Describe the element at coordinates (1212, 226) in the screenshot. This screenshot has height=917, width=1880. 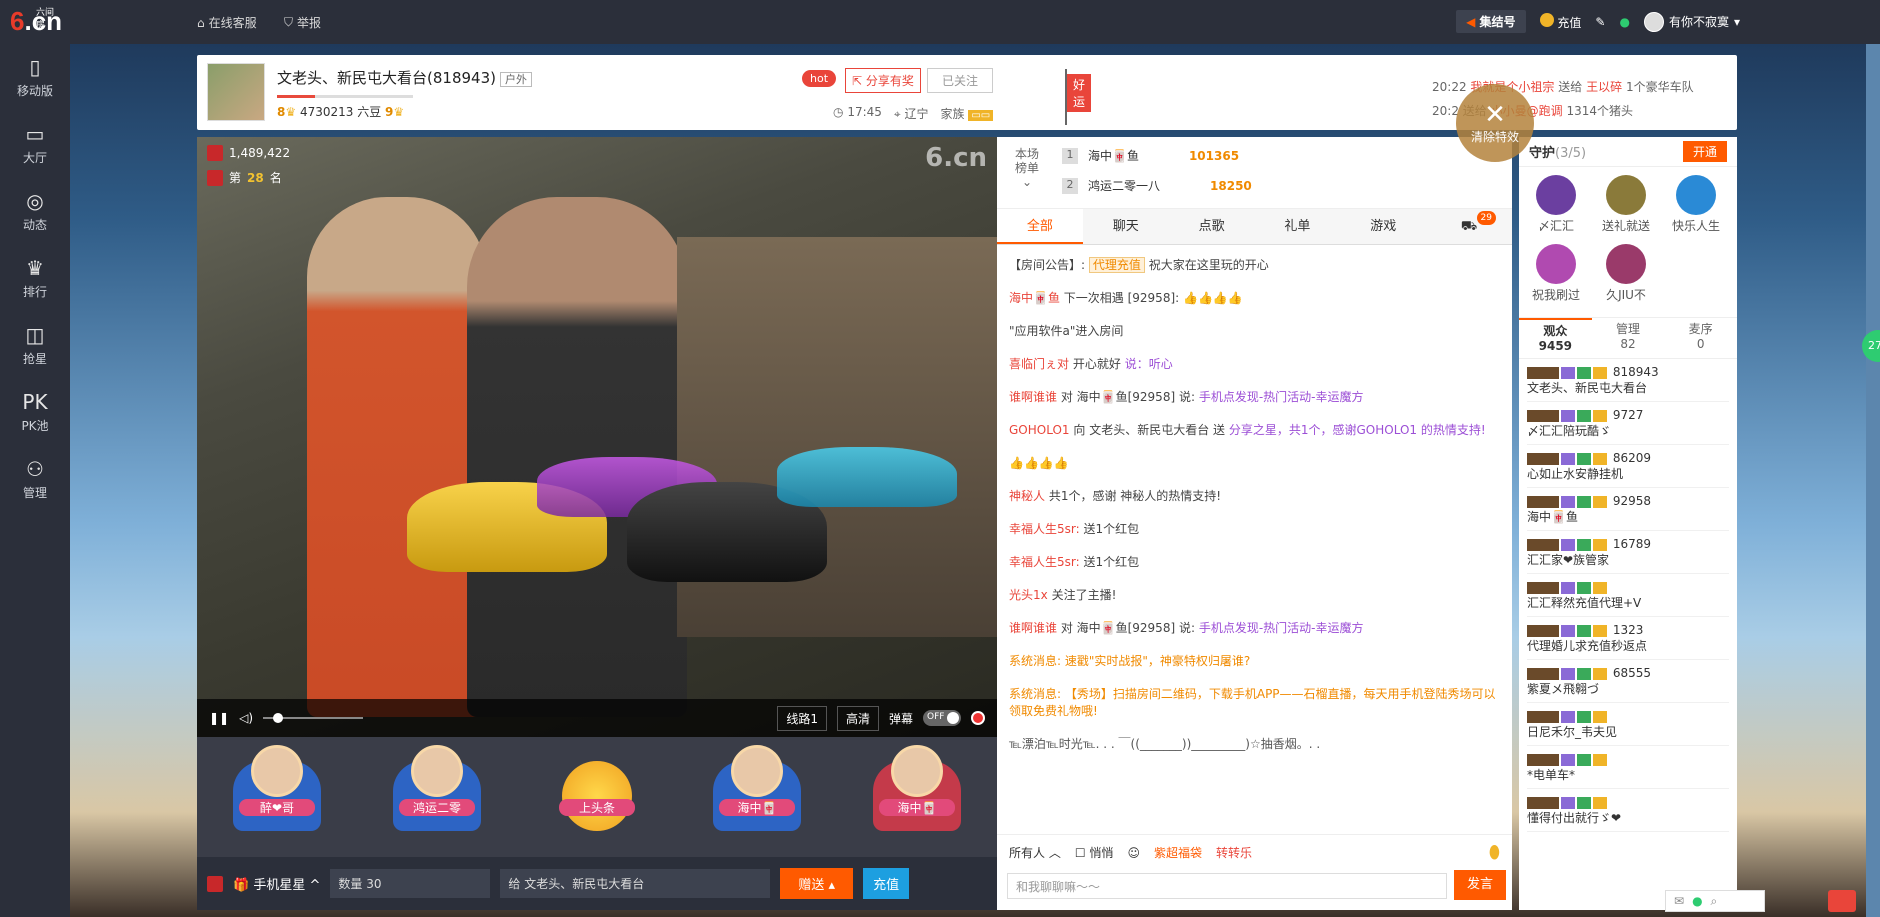
I see `chat-tab: 点歌` at that location.